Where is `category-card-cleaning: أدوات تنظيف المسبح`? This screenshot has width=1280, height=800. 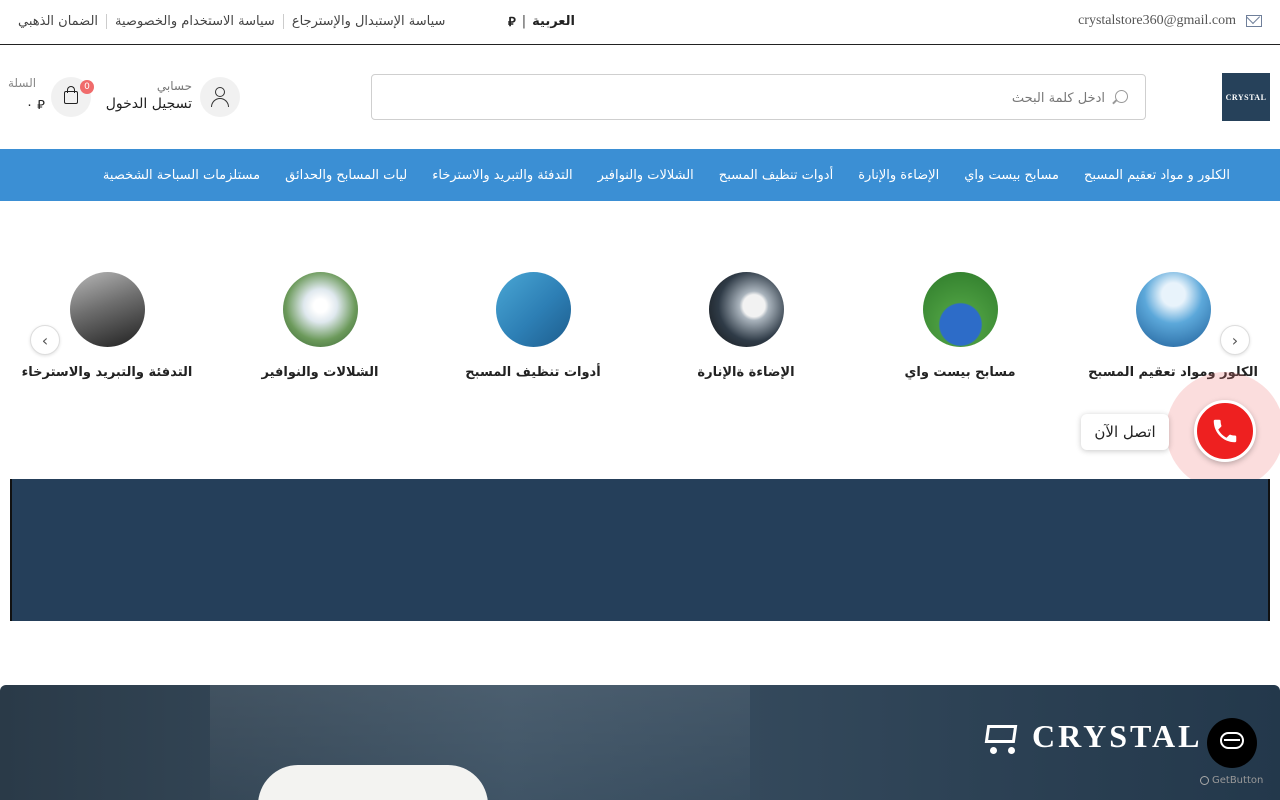
category-card-cleaning: أدوات تنظيف المسبح is located at coordinates (533, 326).